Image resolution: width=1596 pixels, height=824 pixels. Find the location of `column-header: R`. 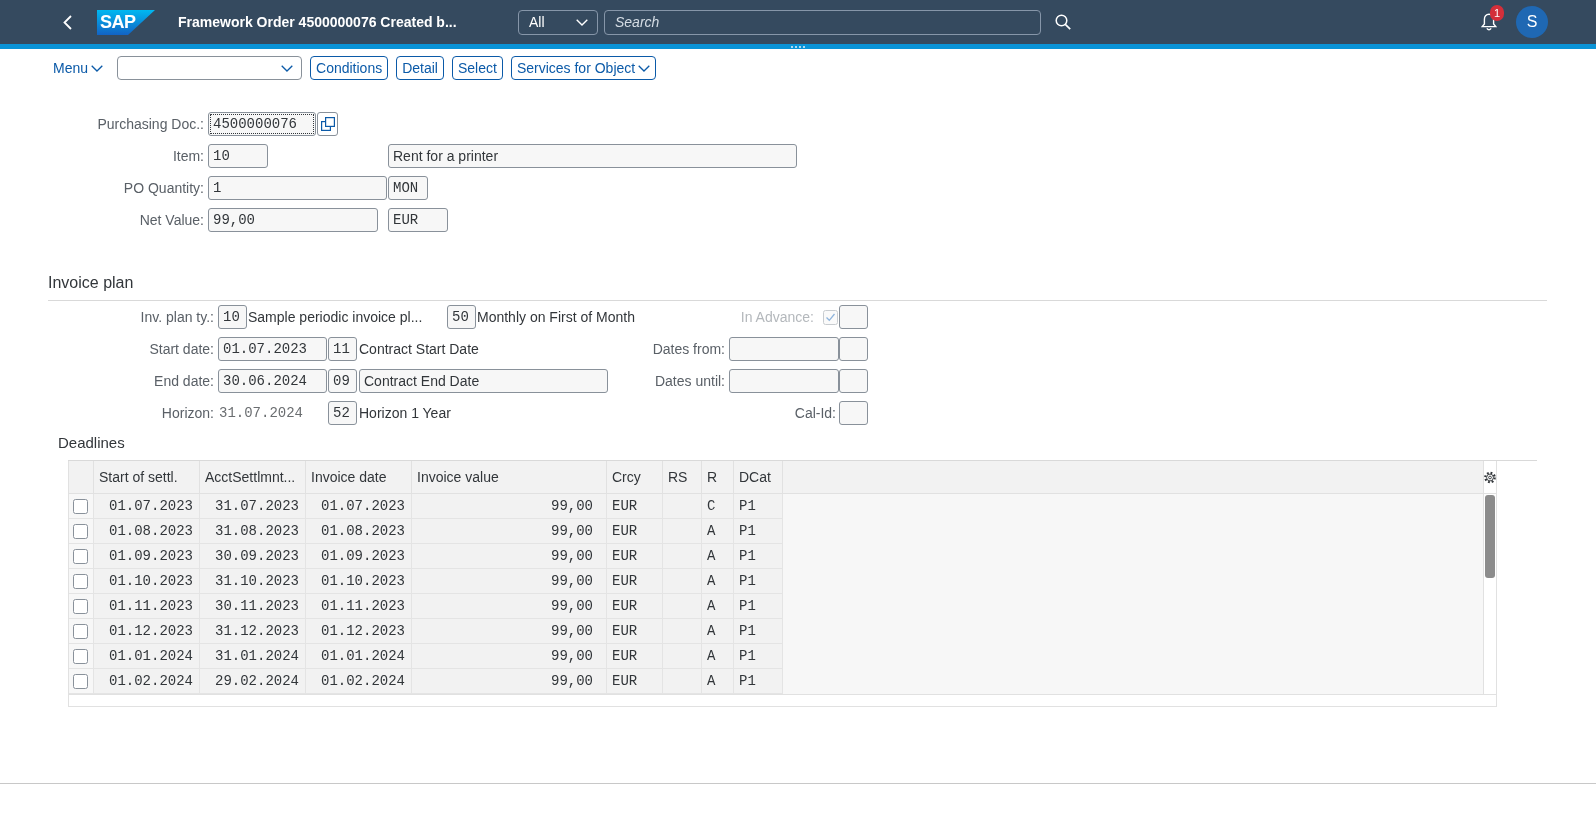

column-header: R is located at coordinates (718, 477).